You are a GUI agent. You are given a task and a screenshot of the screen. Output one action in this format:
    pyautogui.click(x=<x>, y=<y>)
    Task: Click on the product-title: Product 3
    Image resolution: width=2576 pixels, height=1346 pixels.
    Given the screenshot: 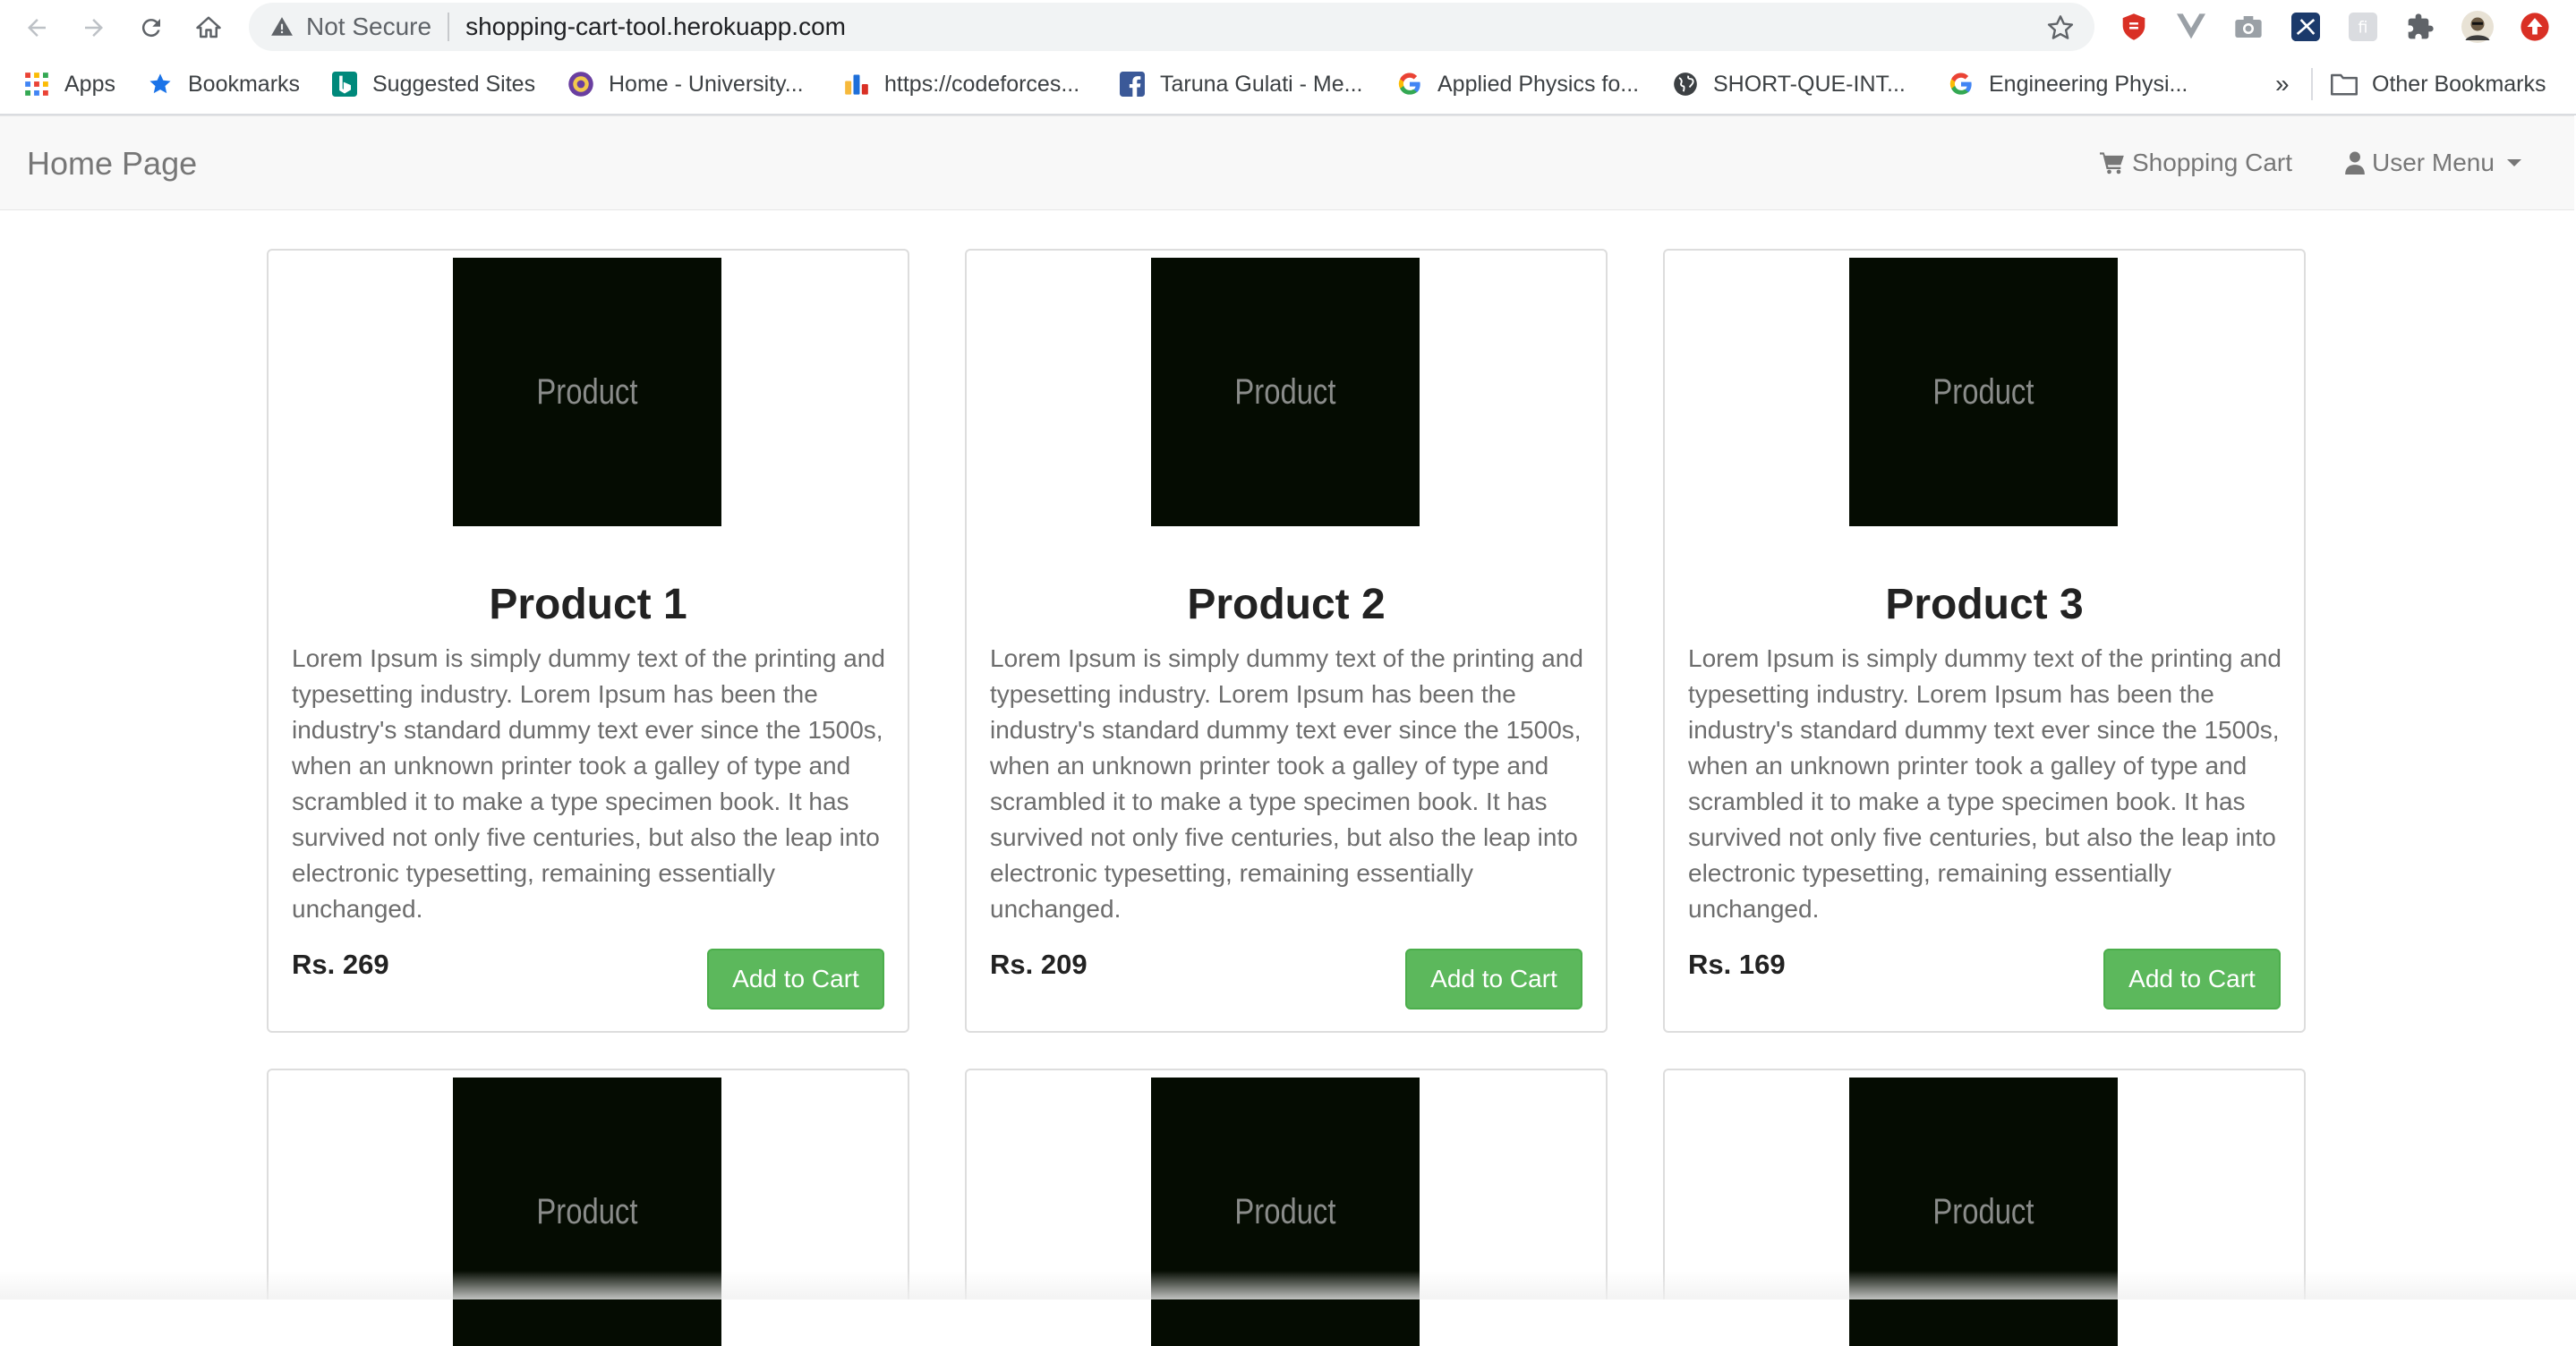 What is the action you would take?
    pyautogui.click(x=1984, y=605)
    